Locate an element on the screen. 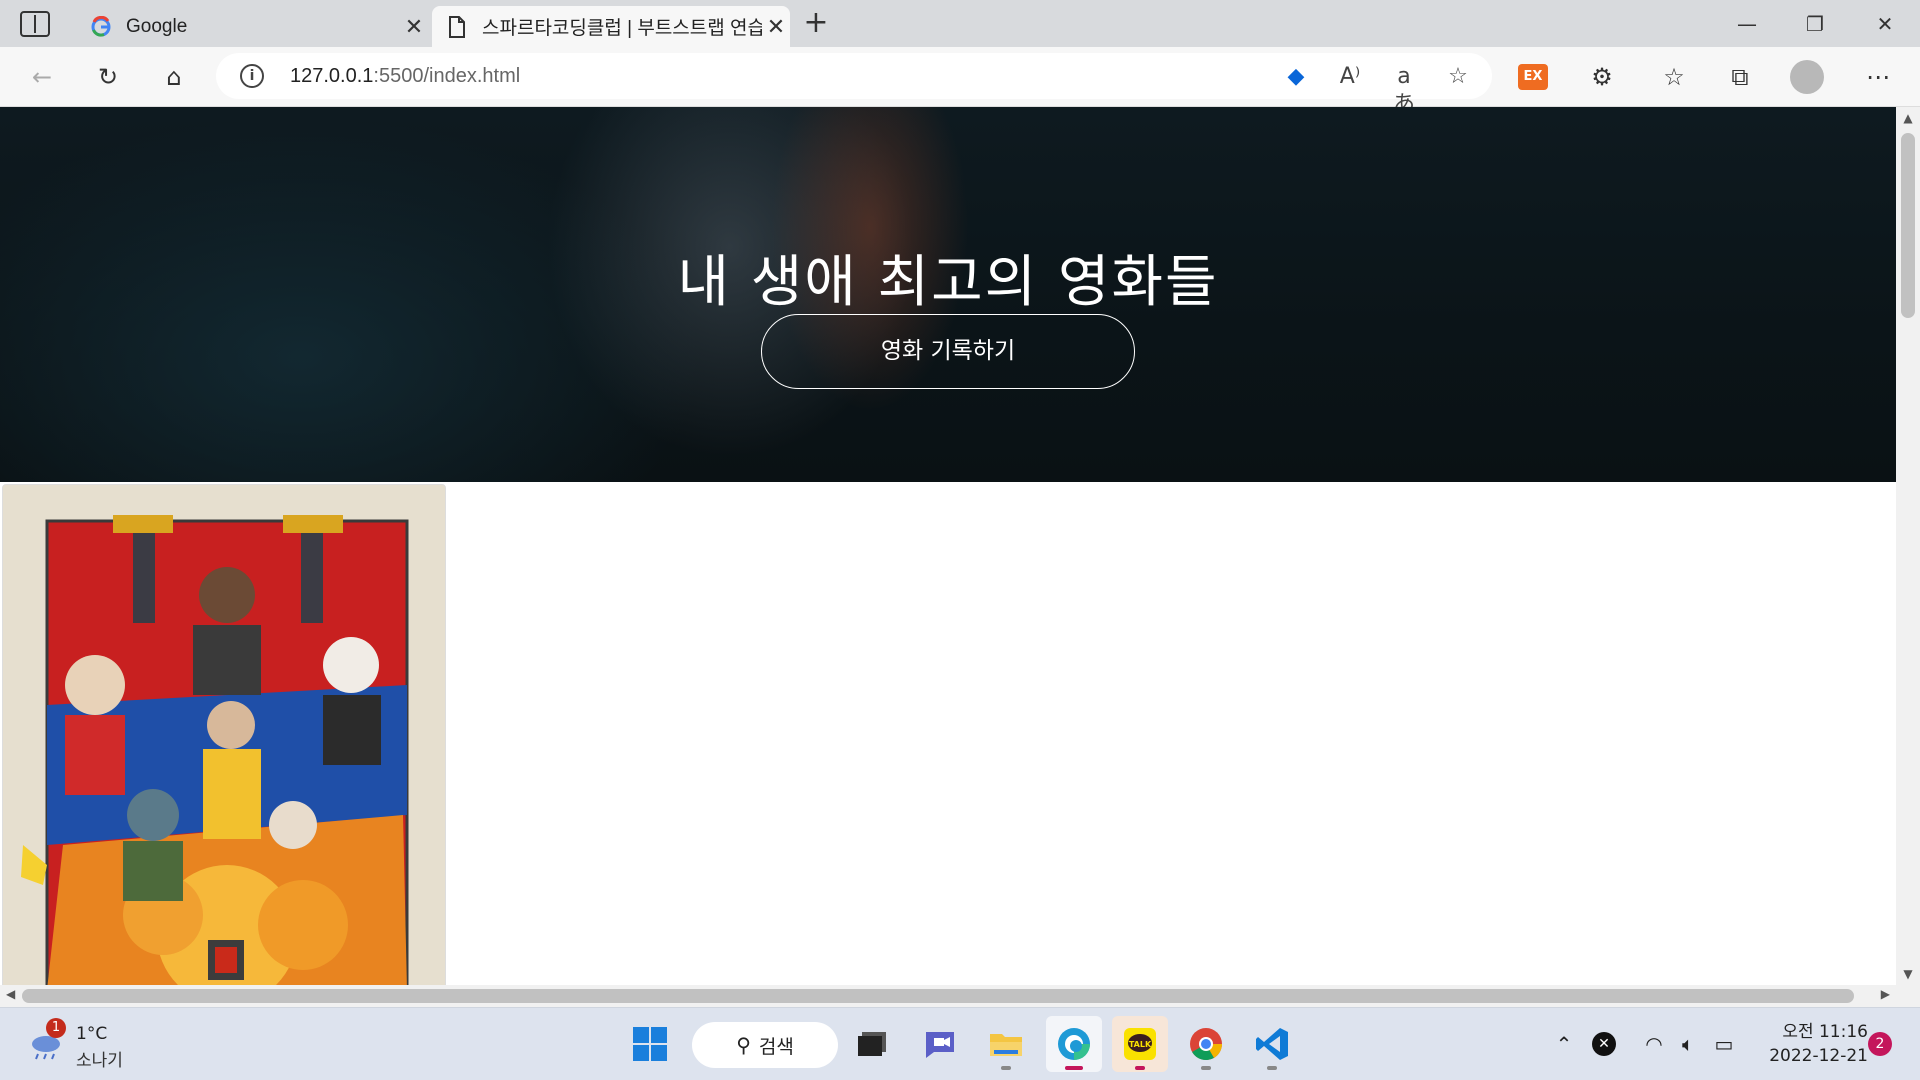 The width and height of the screenshot is (1920, 1080). folder-icon is located at coordinates (1006, 1045).